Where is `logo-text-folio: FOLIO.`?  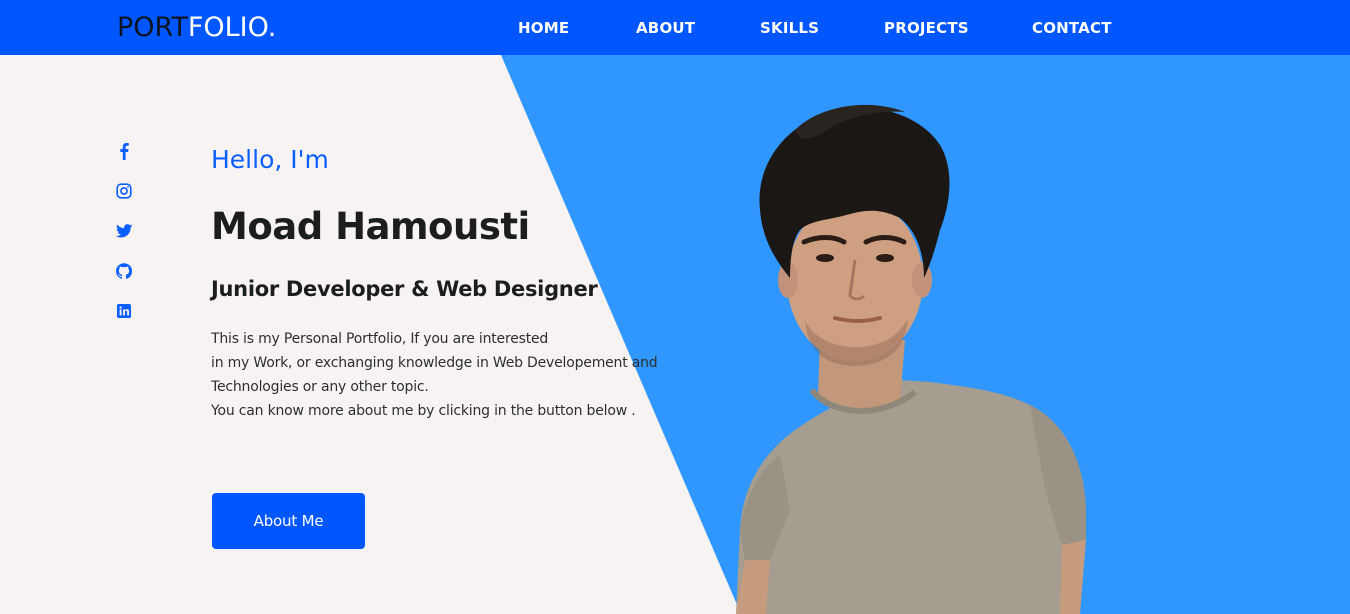
logo-text-folio: FOLIO. is located at coordinates (232, 27).